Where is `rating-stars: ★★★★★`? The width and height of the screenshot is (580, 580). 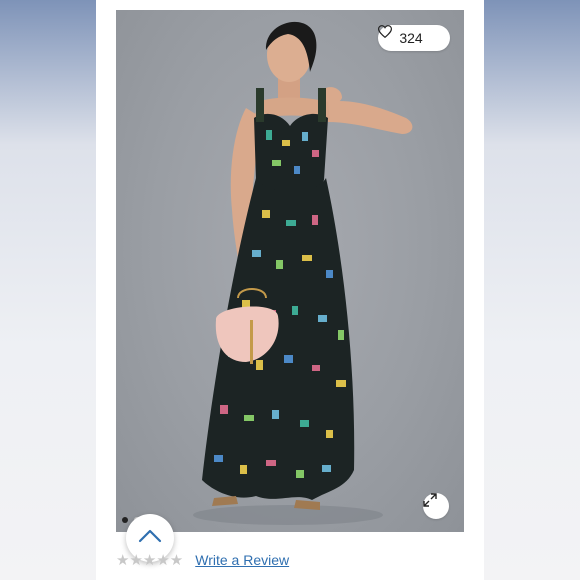 rating-stars: ★★★★★ is located at coordinates (150, 560).